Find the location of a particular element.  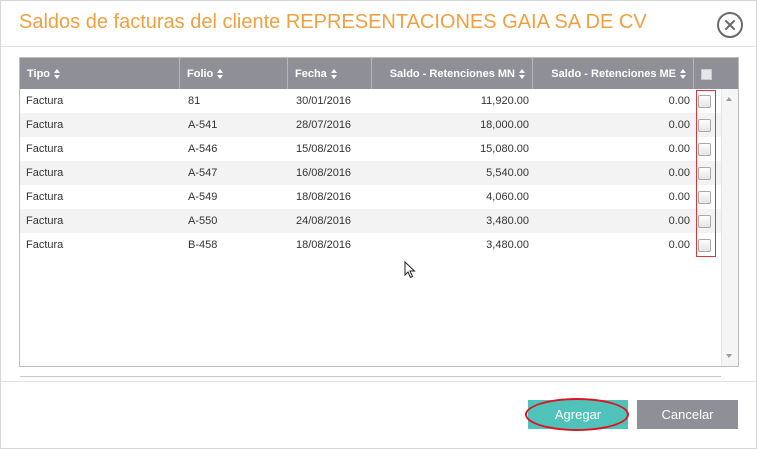

column-header-fecha: Fecha is located at coordinates (330, 73).